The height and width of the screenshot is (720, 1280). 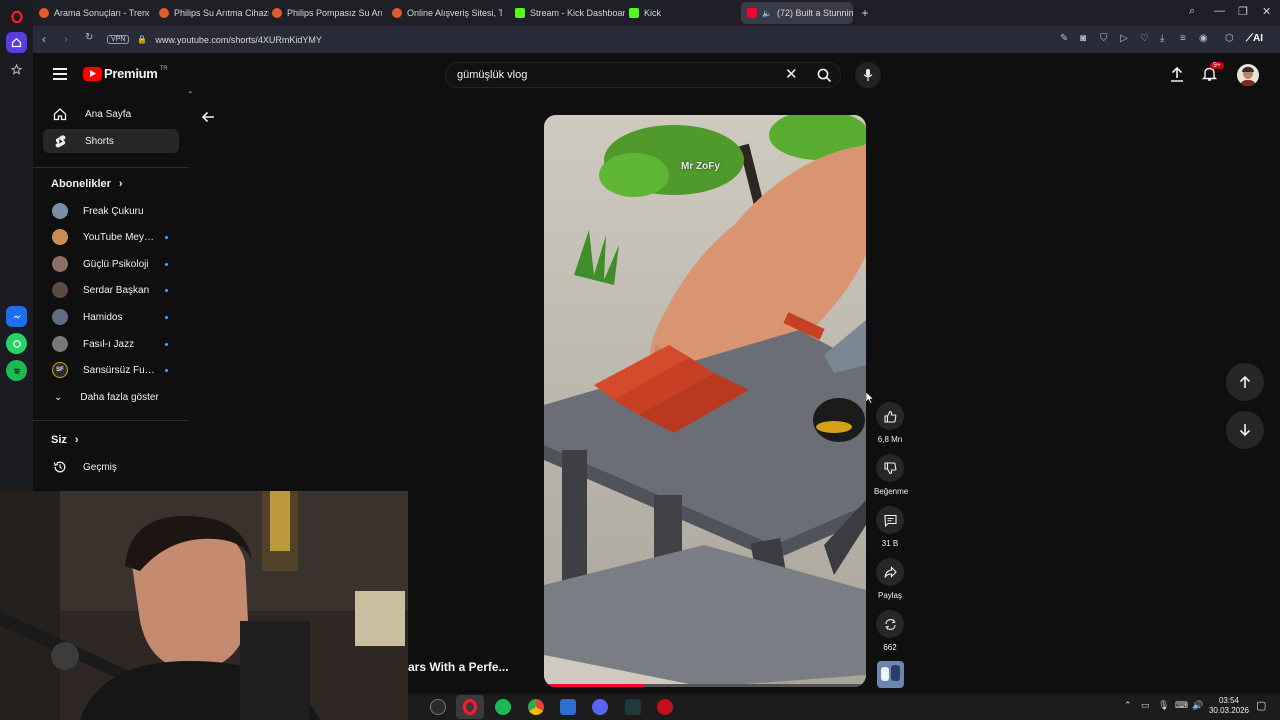 I want to click on comments-button: 31 B, so click(x=890, y=527).